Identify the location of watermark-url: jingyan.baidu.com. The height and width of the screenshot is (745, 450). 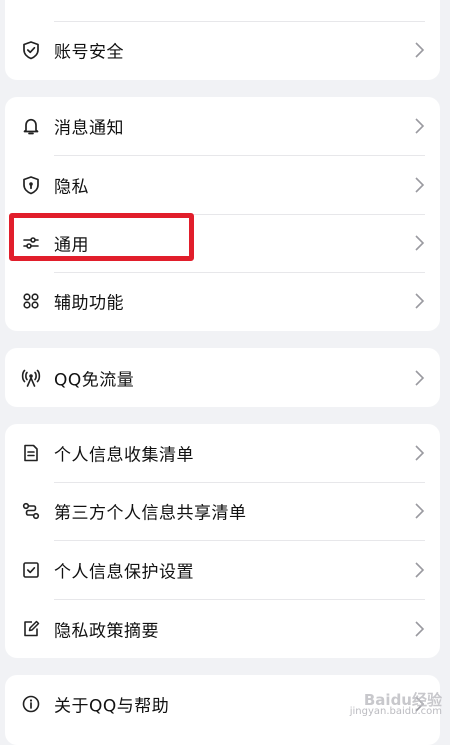
(395, 711).